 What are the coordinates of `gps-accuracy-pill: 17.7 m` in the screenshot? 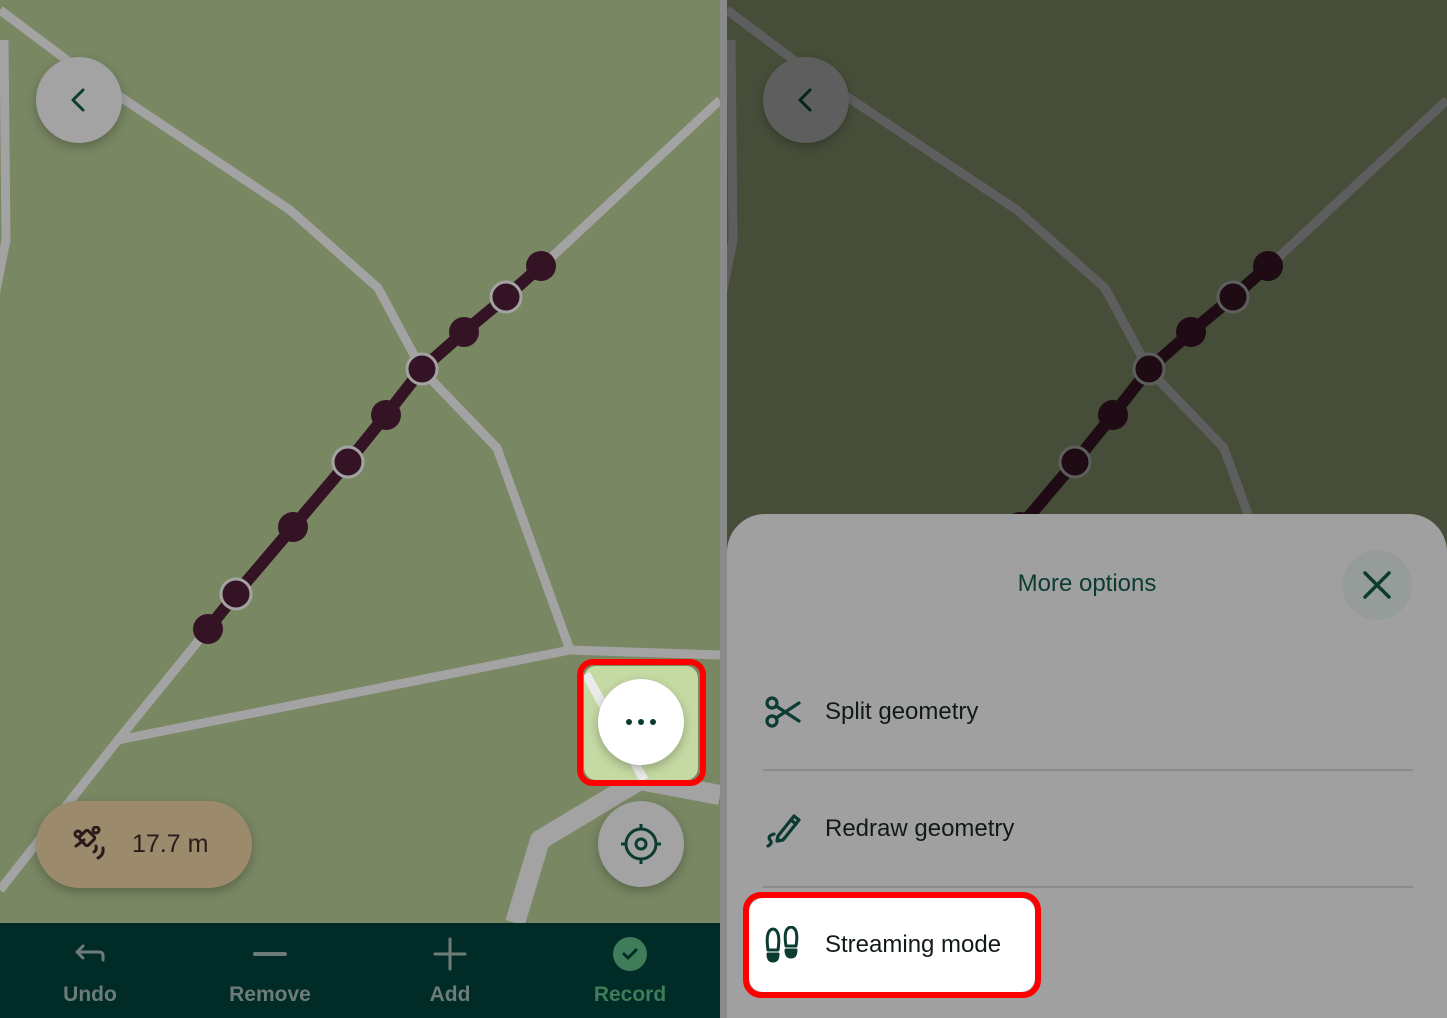 It's located at (144, 844).